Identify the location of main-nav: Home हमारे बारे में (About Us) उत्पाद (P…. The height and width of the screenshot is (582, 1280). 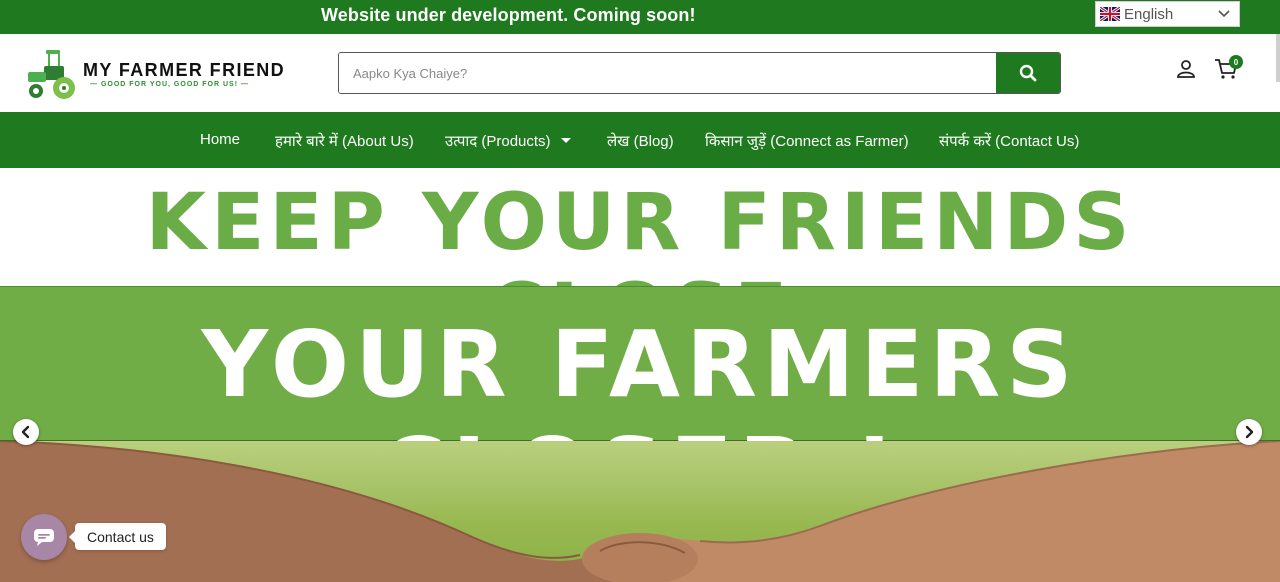
(640, 140).